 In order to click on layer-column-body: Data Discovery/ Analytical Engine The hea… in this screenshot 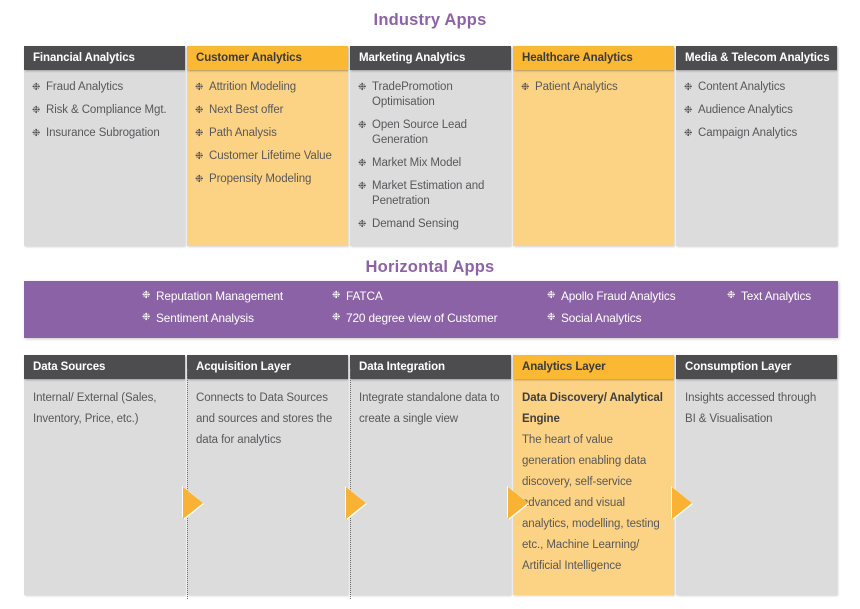, I will do `click(593, 487)`.